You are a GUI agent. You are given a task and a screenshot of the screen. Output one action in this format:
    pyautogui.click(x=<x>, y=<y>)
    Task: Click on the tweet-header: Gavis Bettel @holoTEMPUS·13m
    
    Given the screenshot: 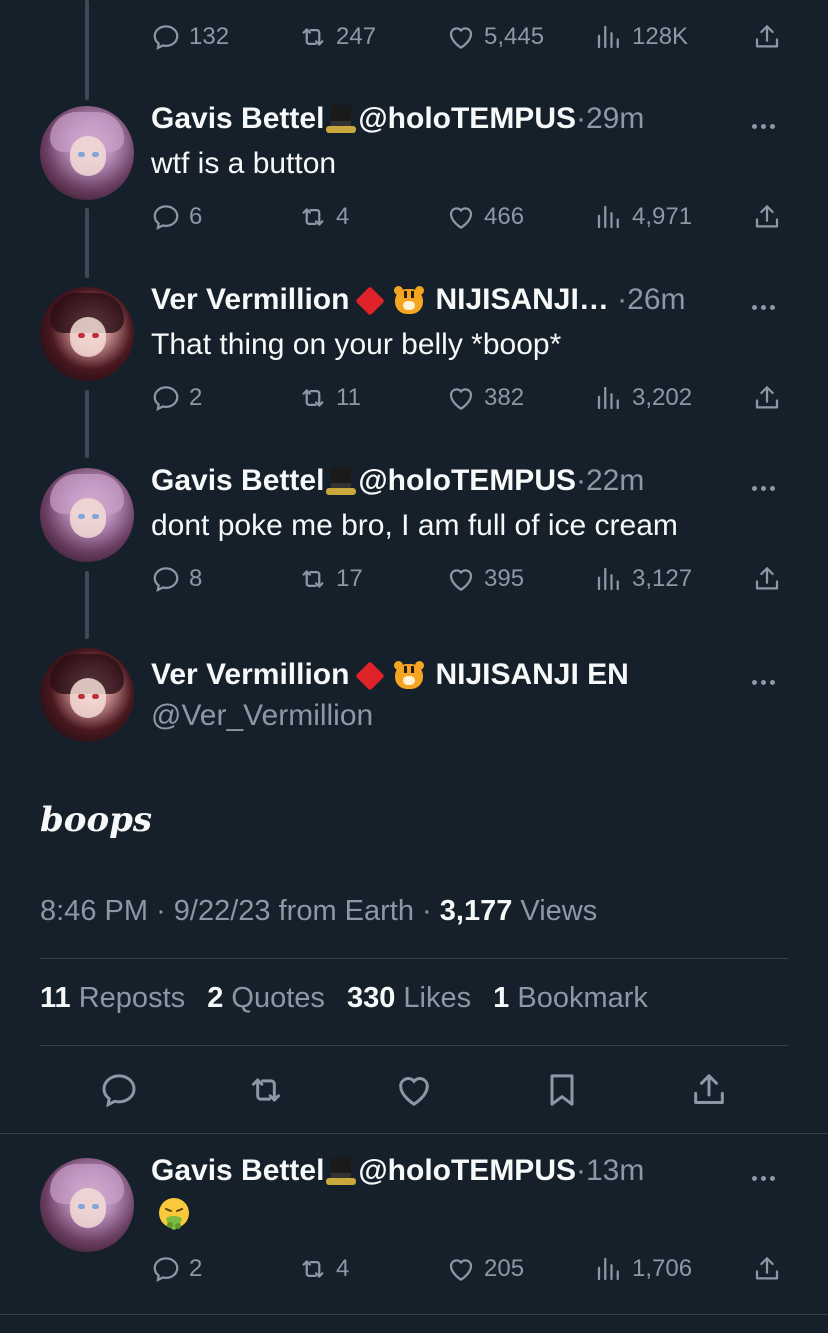 What is the action you would take?
    pyautogui.click(x=397, y=1171)
    